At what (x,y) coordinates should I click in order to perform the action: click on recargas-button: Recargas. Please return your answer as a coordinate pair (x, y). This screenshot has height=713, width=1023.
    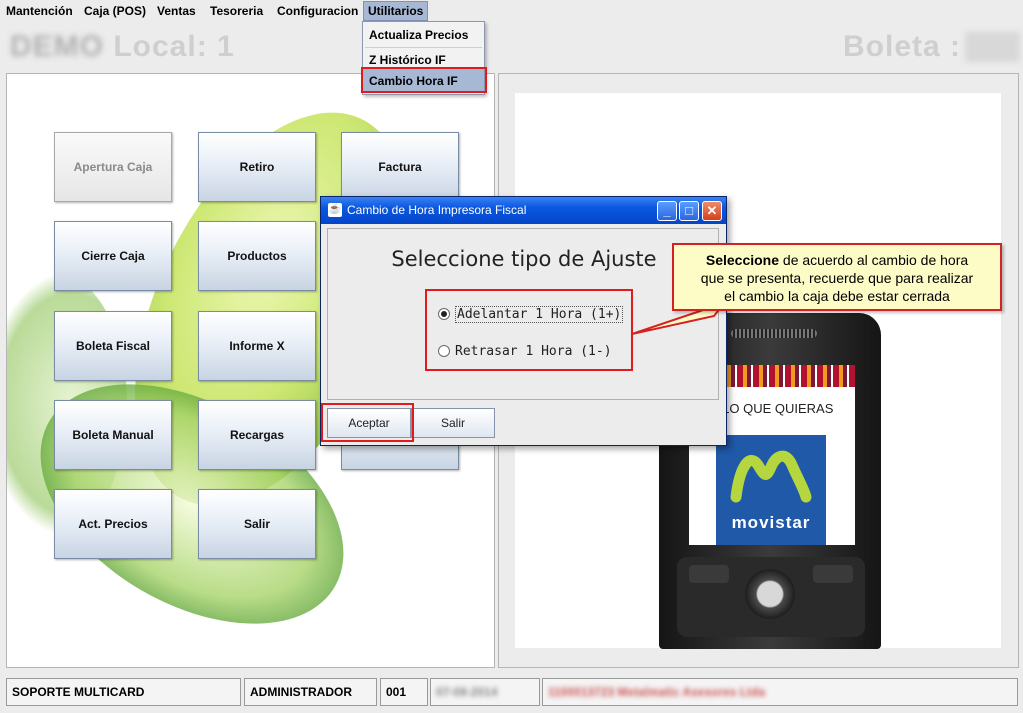
    Looking at the image, I should click on (257, 435).